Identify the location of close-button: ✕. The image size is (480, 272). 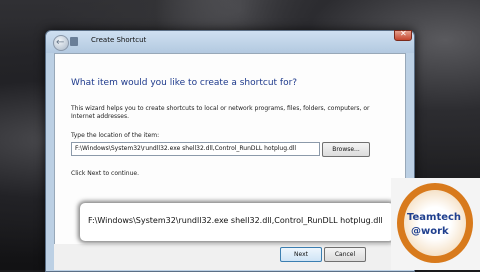
(403, 35).